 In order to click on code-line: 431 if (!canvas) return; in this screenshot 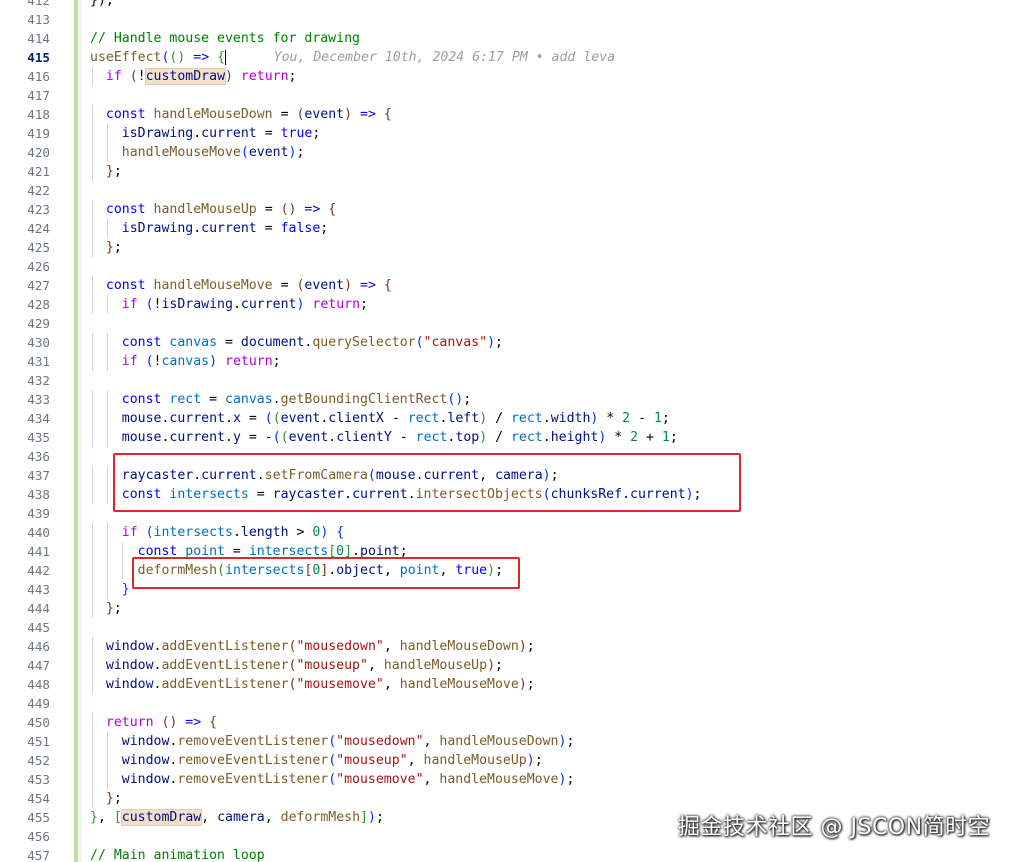, I will do `click(507, 361)`.